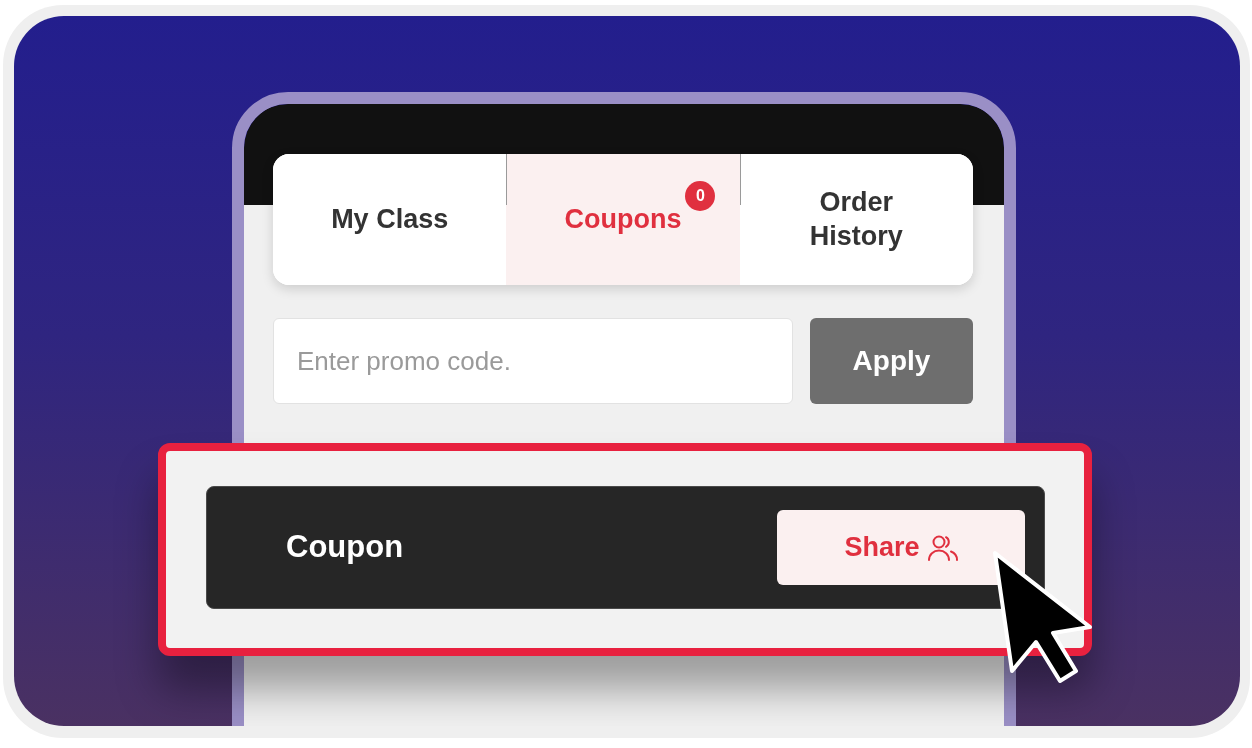 Image resolution: width=1252 pixels, height=748 pixels. What do you see at coordinates (345, 547) in the screenshot?
I see `coupon-title: Coupon` at bounding box center [345, 547].